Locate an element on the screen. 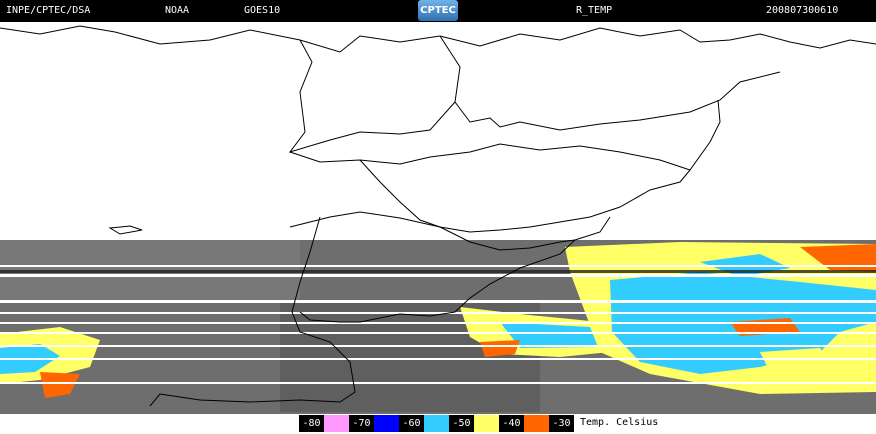 This screenshot has width=876, height=434. dark-scan-line is located at coordinates (438, 271).